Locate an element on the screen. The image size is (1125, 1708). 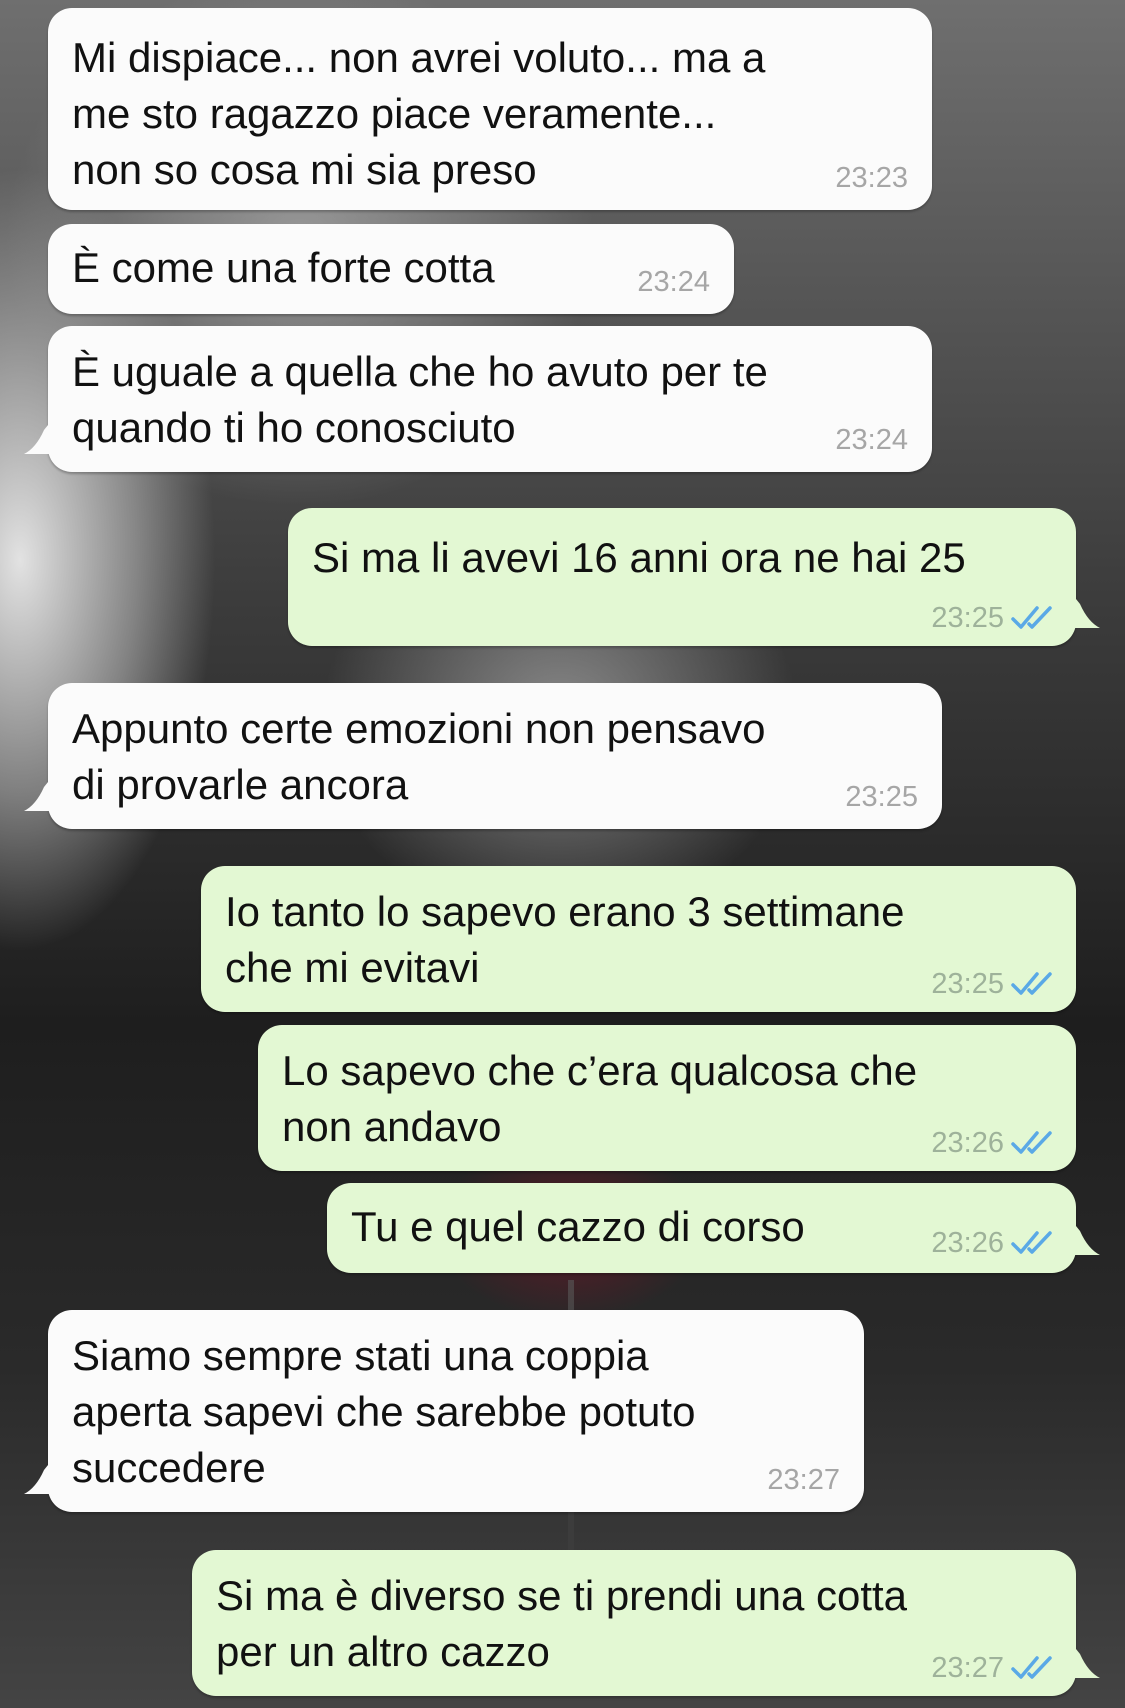
message-meta: 23:23 is located at coordinates (871, 178).